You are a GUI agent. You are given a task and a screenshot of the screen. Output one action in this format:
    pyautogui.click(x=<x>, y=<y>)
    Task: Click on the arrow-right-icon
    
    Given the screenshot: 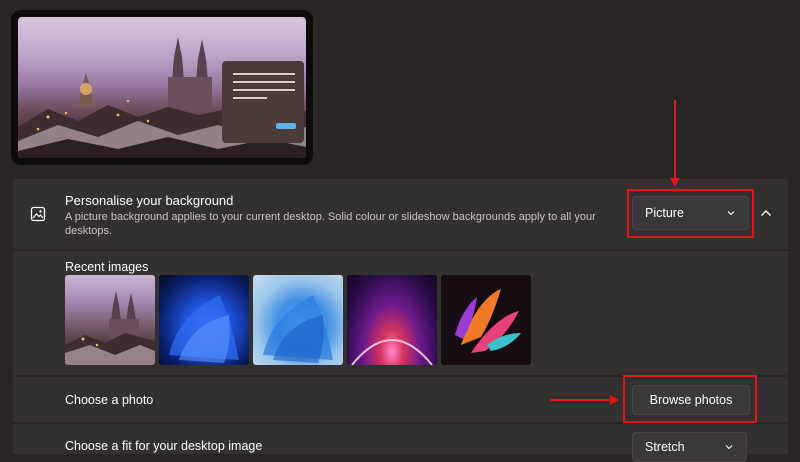 What is the action you would take?
    pyautogui.click(x=584, y=400)
    